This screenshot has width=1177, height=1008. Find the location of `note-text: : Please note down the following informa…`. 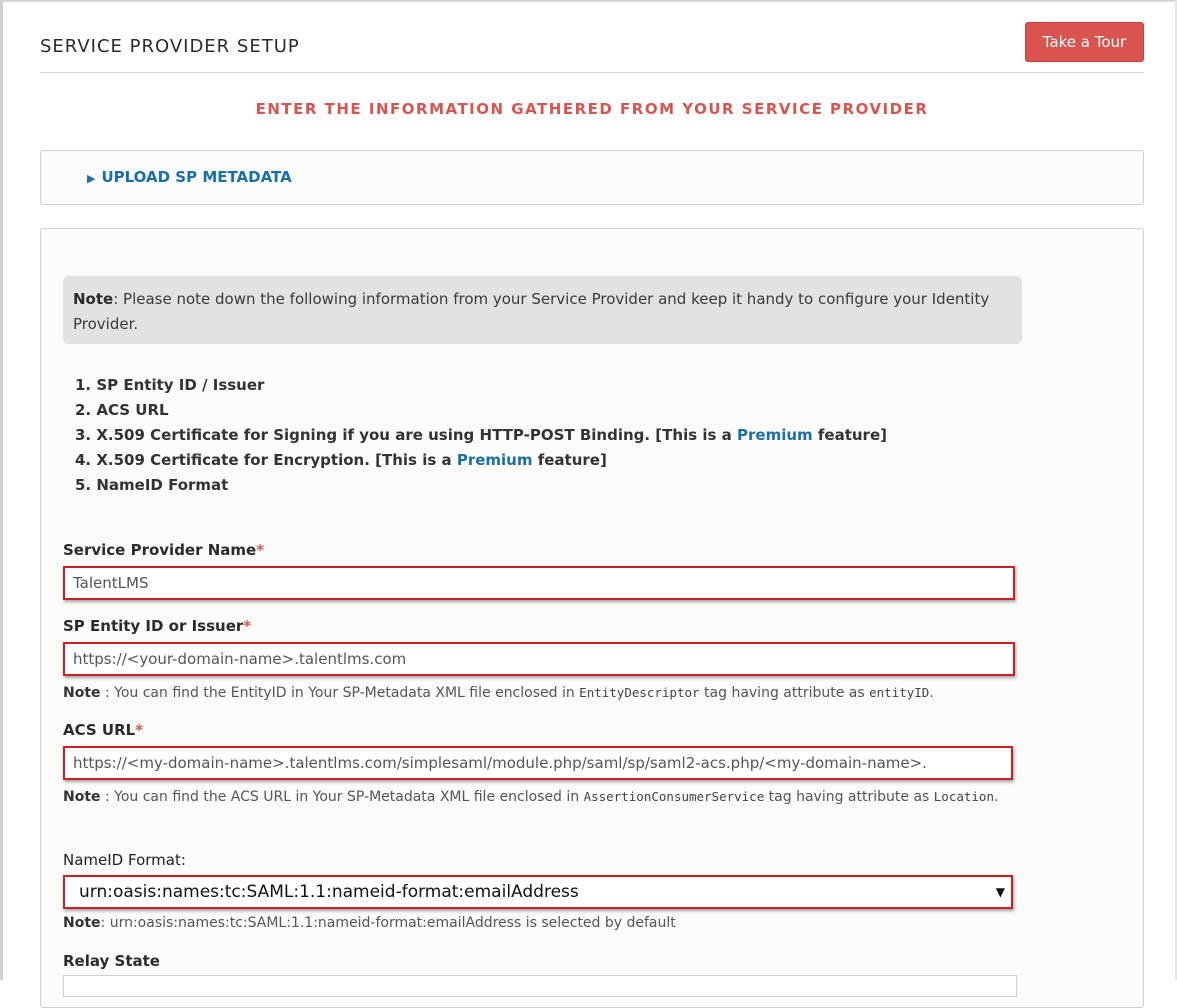

note-text: : Please note down the following informa… is located at coordinates (531, 311).